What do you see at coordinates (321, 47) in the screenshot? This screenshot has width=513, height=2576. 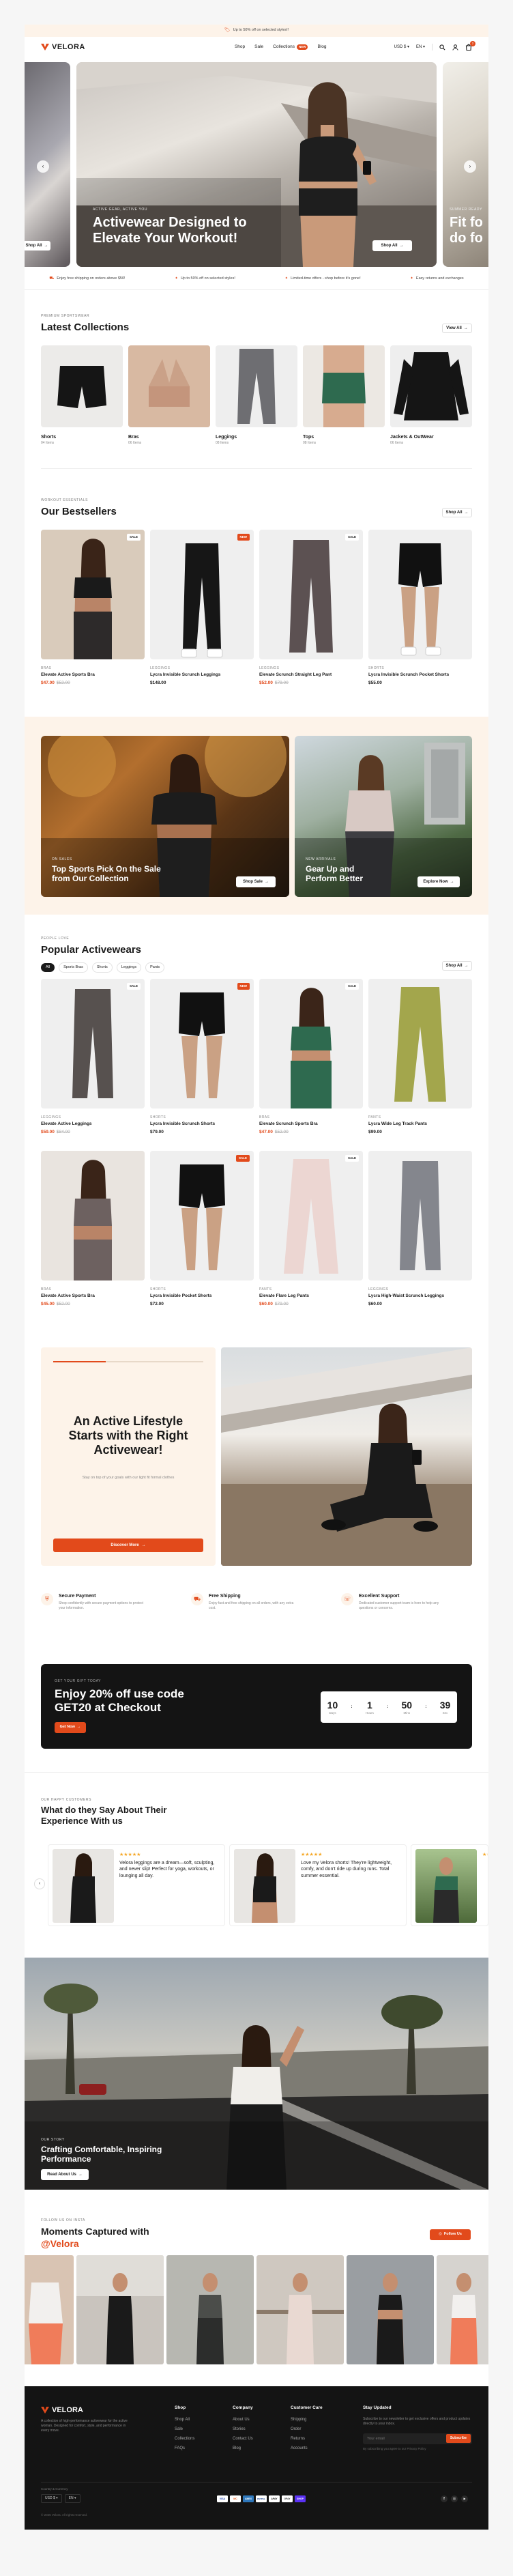 I see `nav-blog: Blog` at bounding box center [321, 47].